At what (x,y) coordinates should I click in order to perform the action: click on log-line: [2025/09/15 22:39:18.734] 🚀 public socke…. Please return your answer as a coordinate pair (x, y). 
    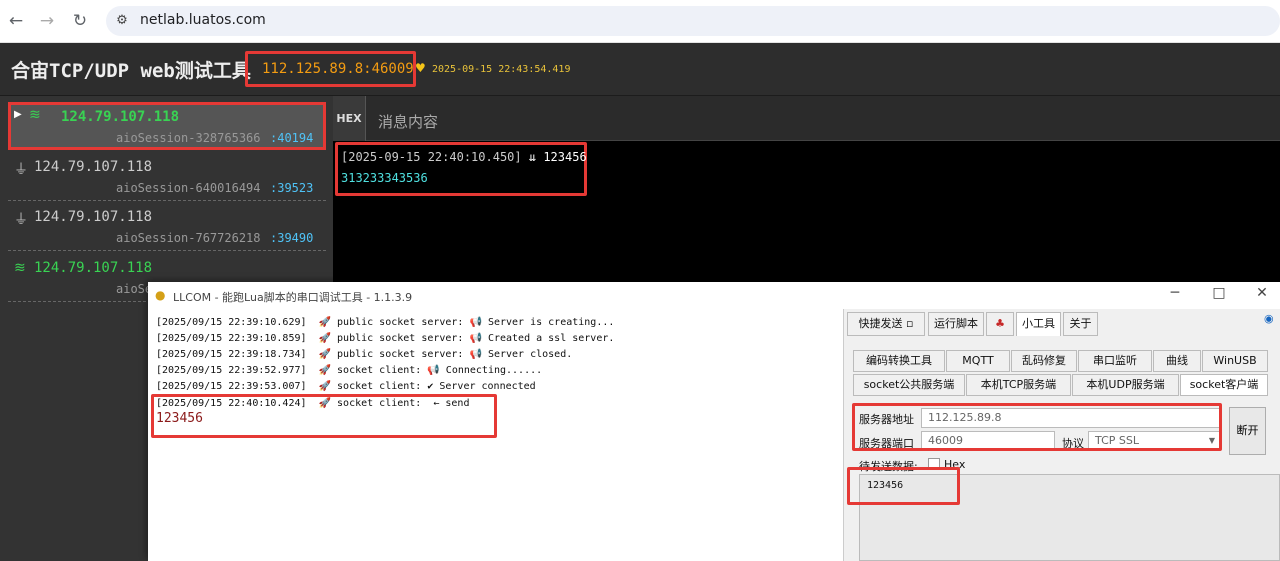
    Looking at the image, I should click on (364, 354).